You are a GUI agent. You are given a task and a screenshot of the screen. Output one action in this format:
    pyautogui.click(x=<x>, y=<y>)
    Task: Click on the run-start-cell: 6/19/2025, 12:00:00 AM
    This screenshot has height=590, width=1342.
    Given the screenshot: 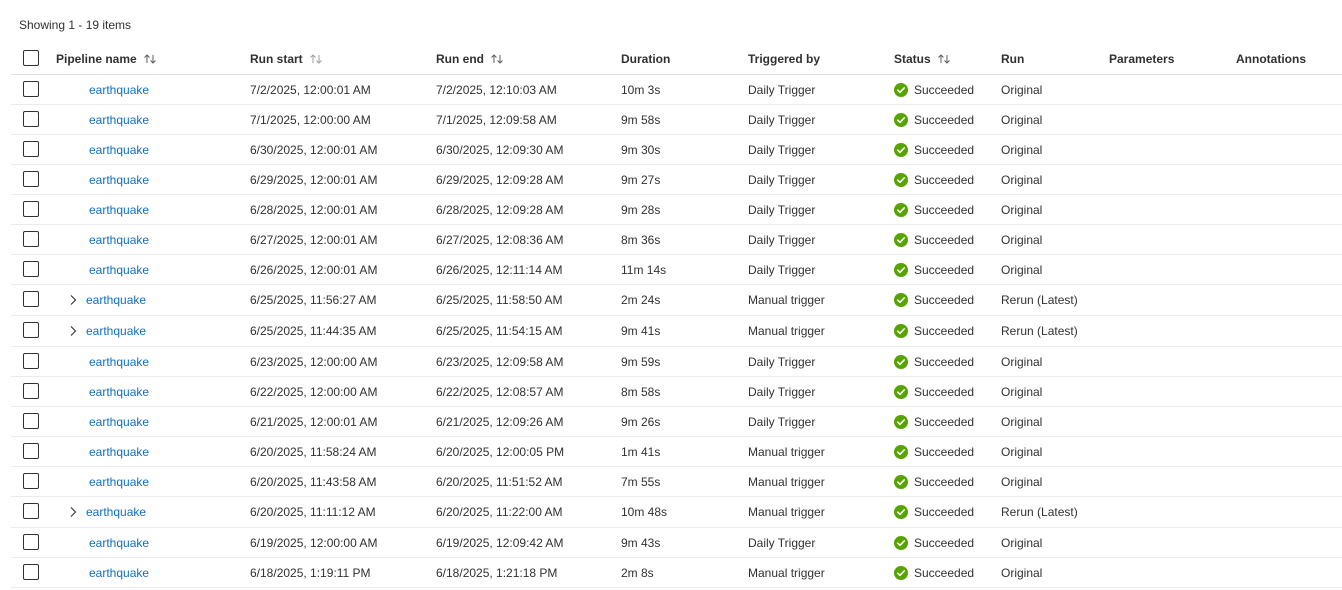 What is the action you would take?
    pyautogui.click(x=314, y=542)
    